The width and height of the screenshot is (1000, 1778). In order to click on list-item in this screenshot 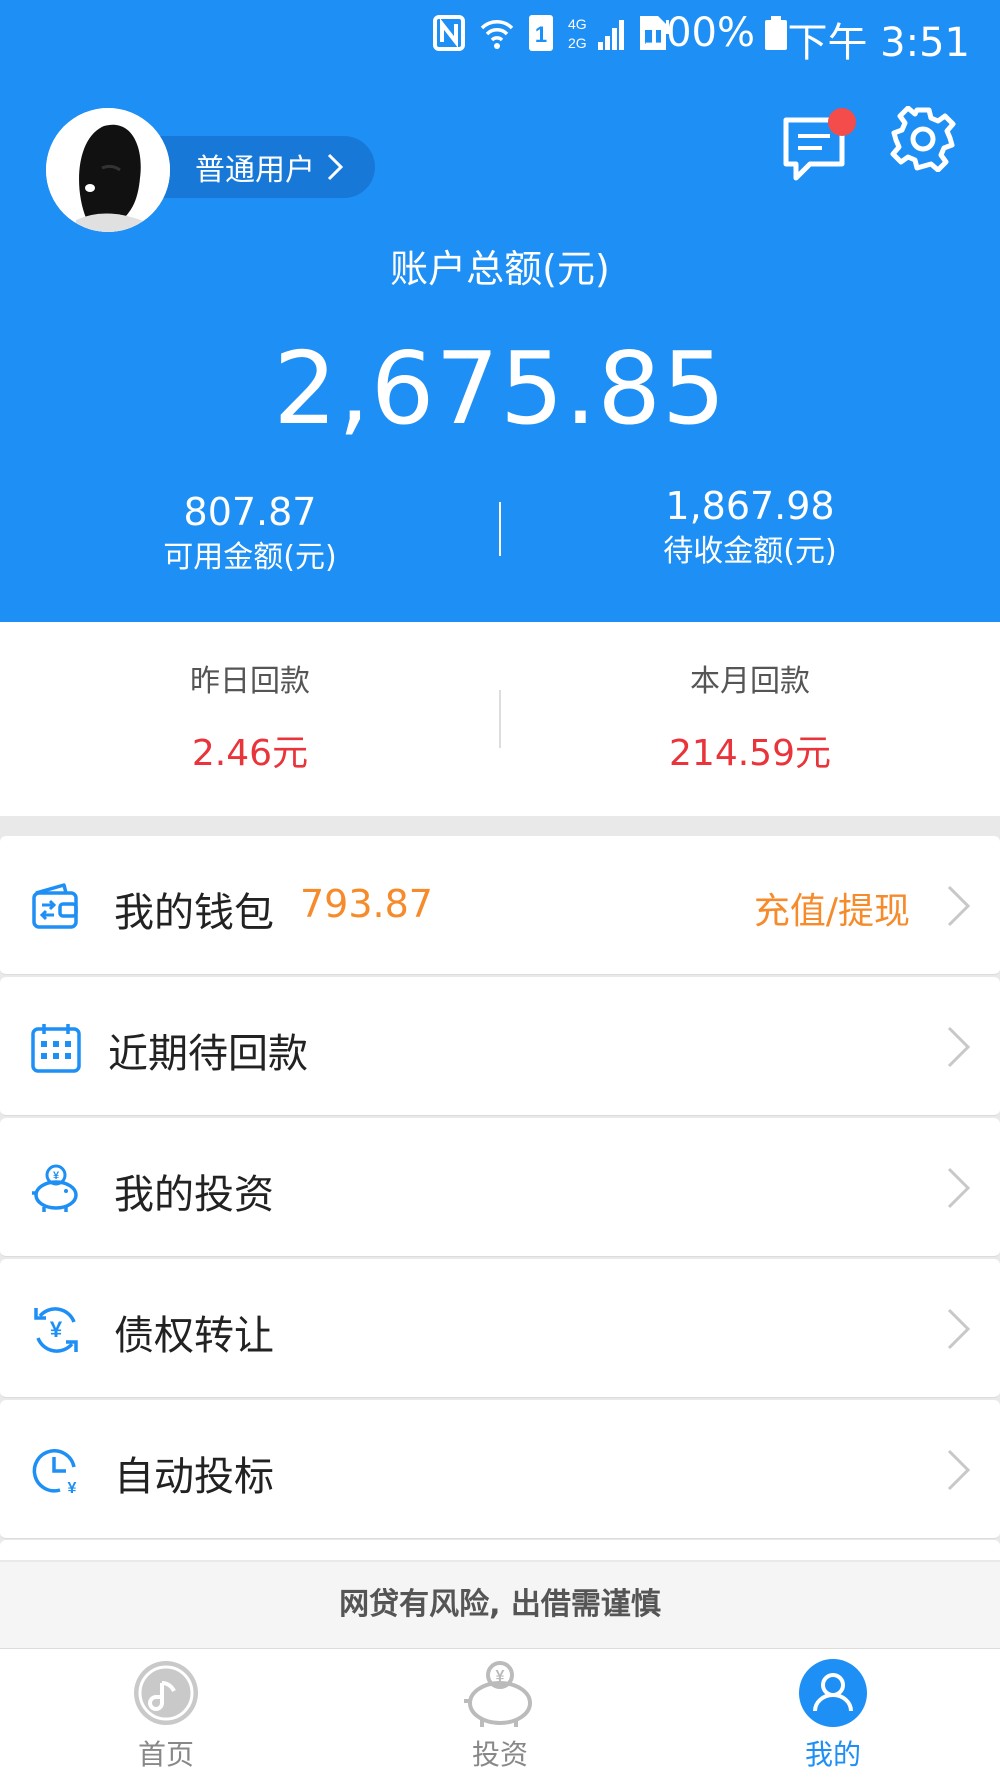, I will do `click(500, 1550)`.